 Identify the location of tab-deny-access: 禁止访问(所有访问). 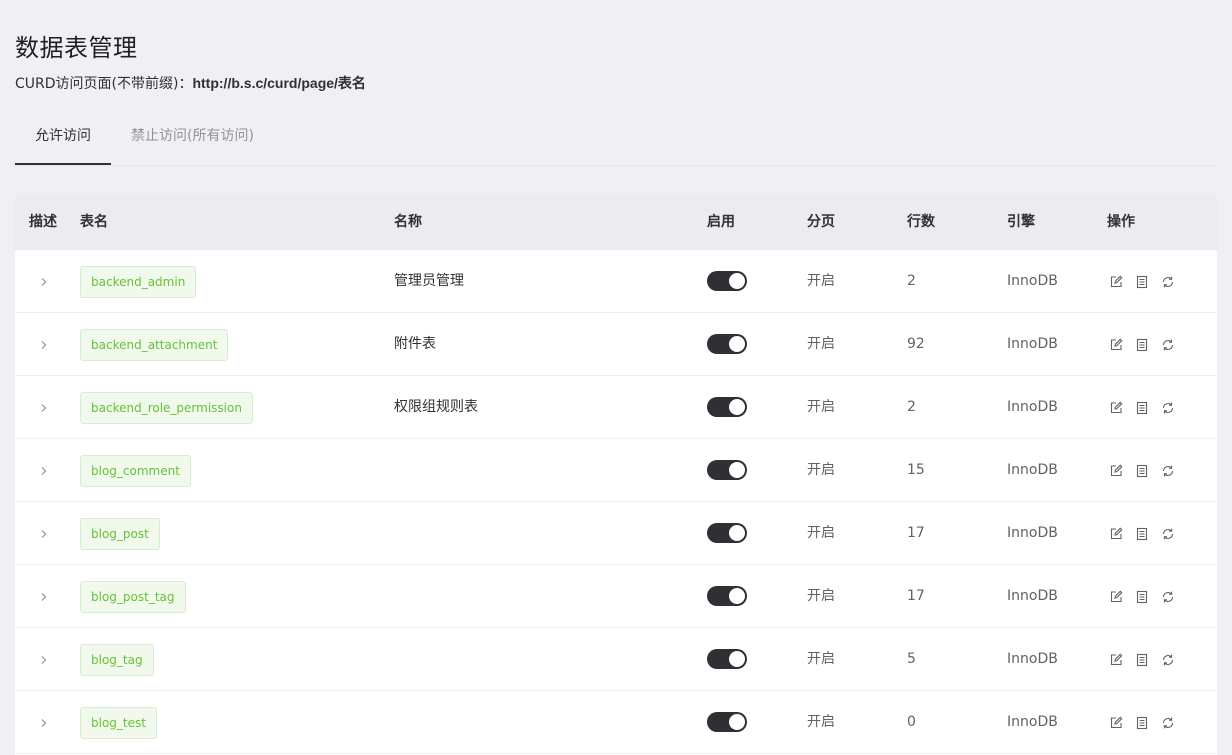
(192, 137).